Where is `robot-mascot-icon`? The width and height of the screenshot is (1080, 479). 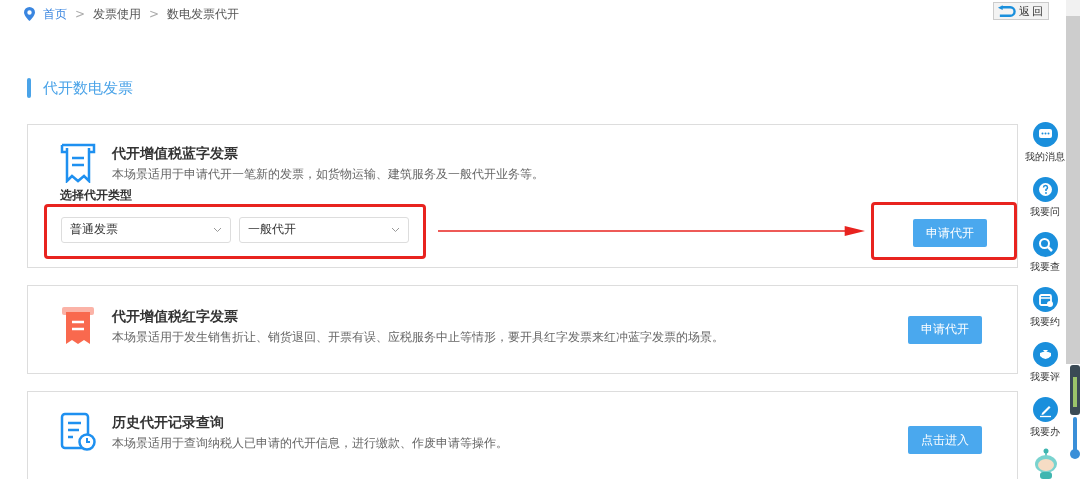 robot-mascot-icon is located at coordinates (1046, 463).